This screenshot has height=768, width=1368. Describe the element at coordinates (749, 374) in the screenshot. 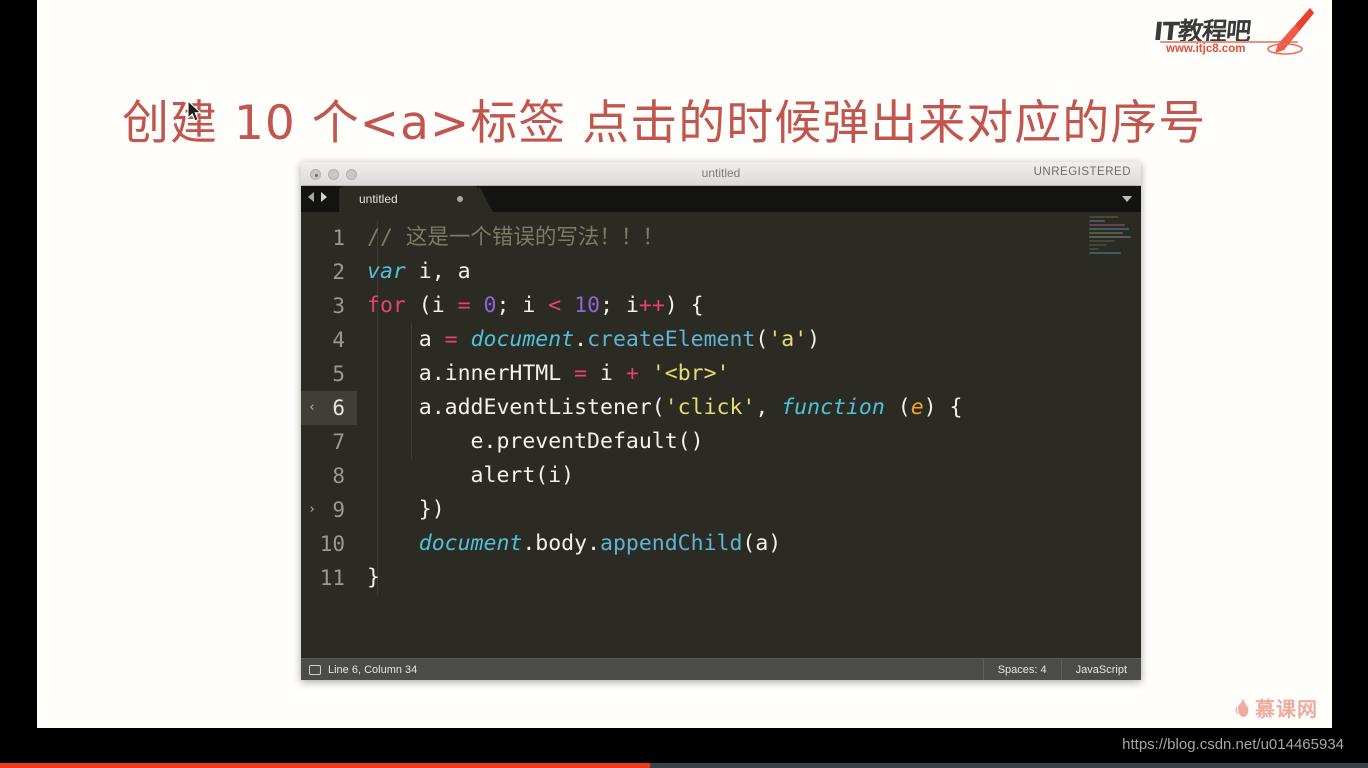

I see `code-text: a.innerHTML = i + '<br>'` at that location.